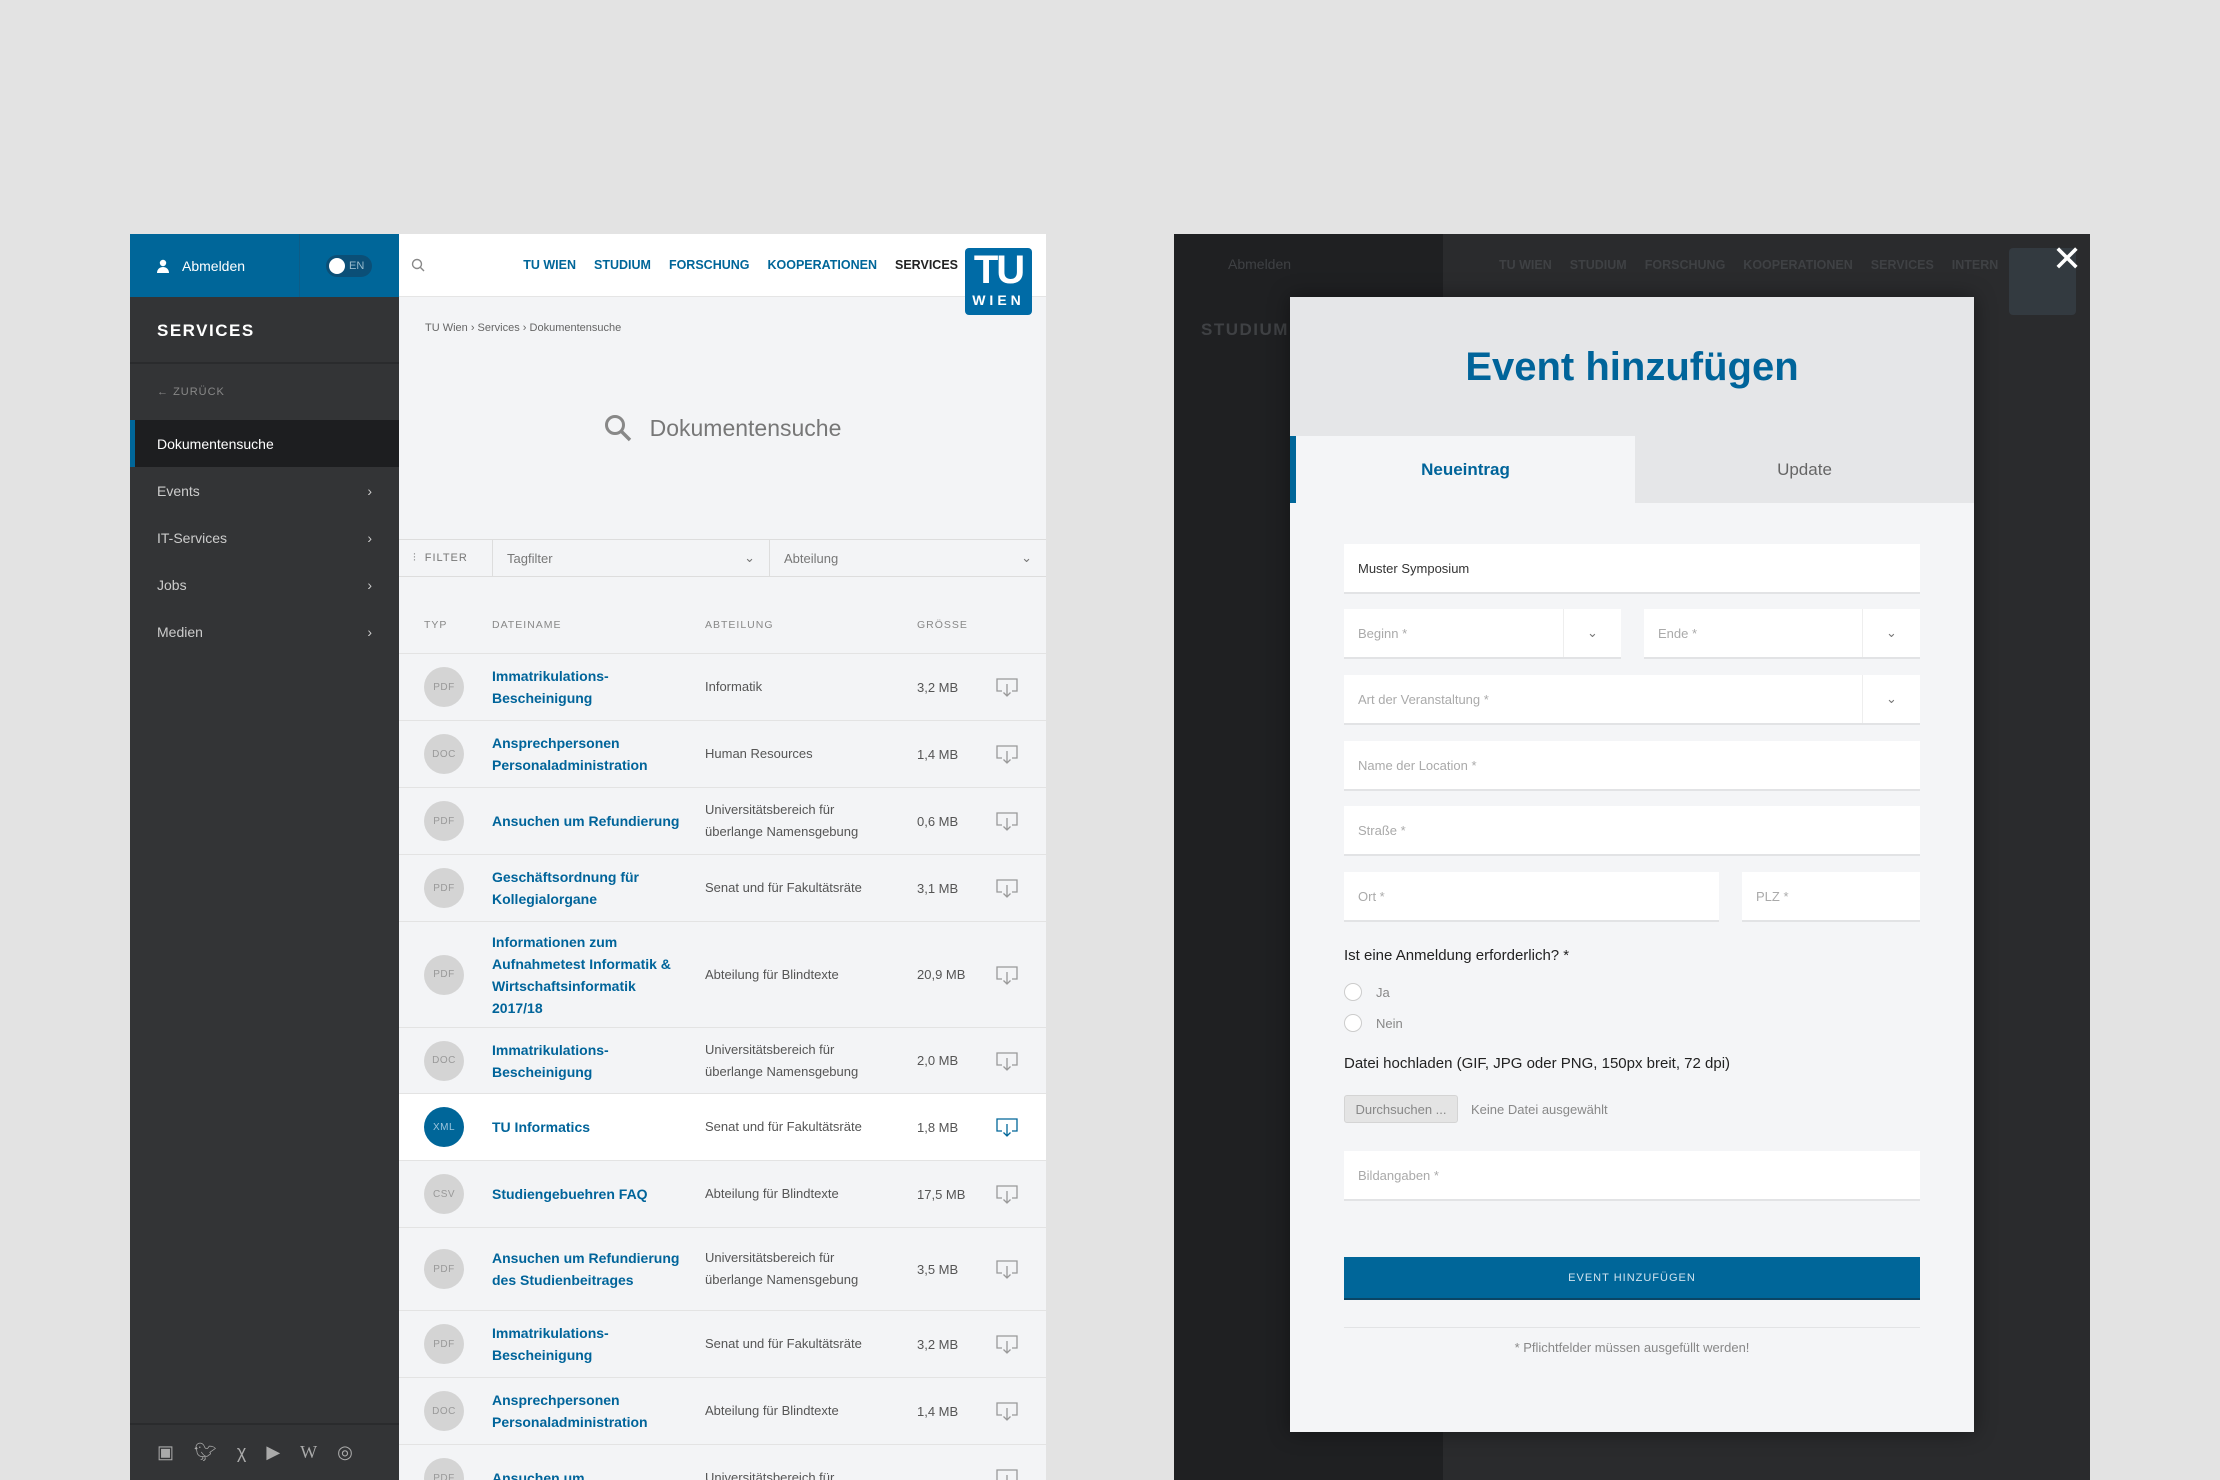  I want to click on search-icon, so click(418, 265).